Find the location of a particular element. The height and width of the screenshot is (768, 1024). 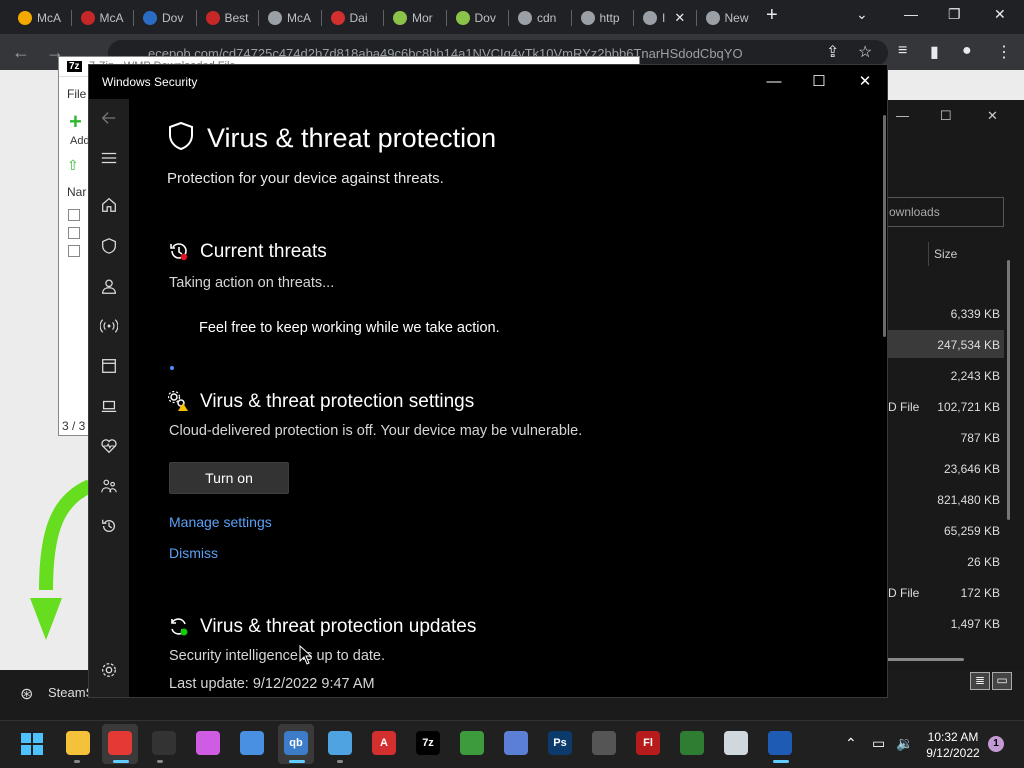

browser-globe-icon is located at coordinates (252, 743).